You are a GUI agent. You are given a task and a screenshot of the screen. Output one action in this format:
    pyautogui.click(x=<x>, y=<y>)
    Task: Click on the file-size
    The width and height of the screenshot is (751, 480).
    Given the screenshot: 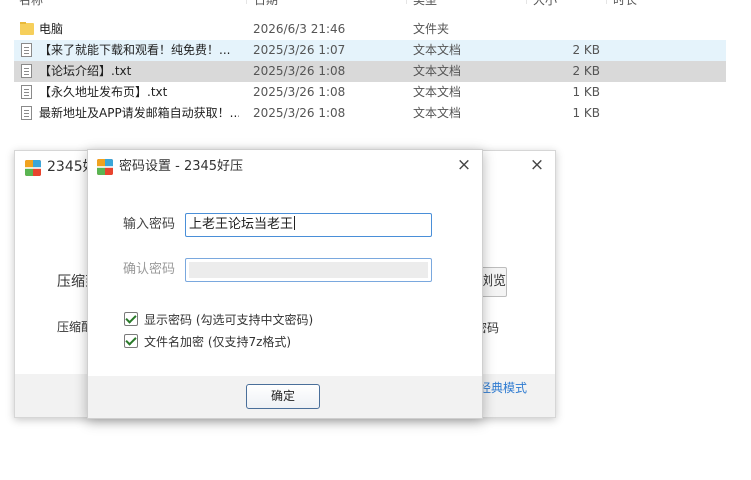 What is the action you would take?
    pyautogui.click(x=567, y=29)
    